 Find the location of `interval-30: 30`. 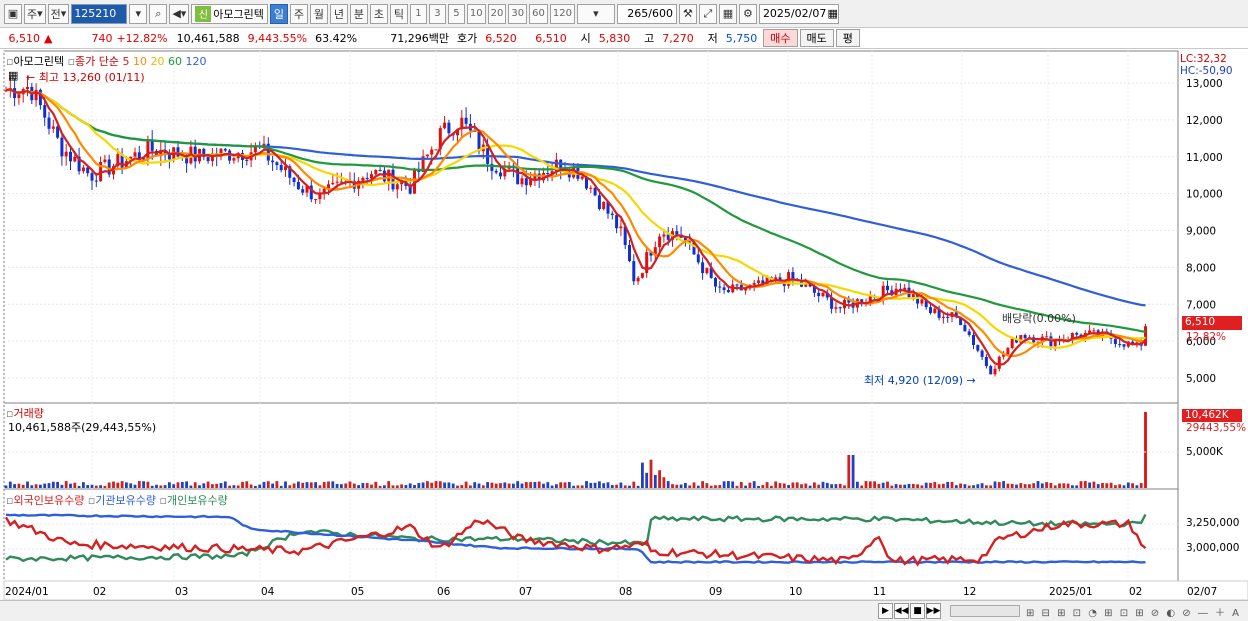

interval-30: 30 is located at coordinates (518, 13).